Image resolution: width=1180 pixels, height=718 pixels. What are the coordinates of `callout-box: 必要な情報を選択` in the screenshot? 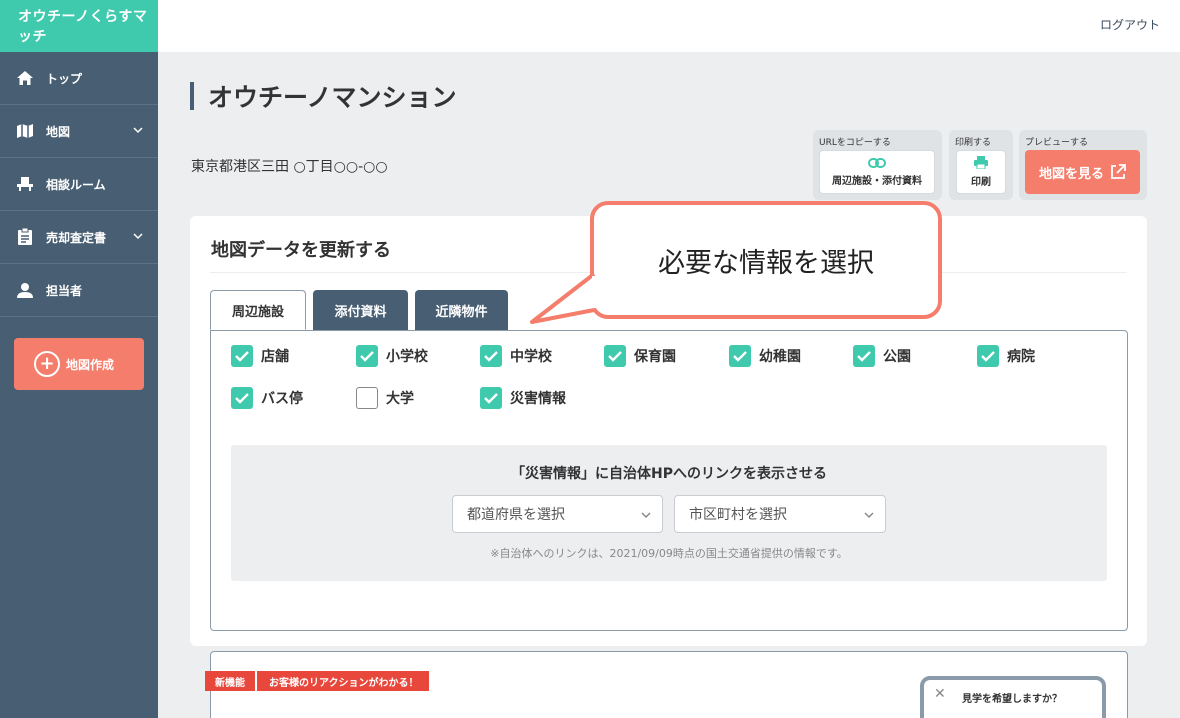 It's located at (766, 260).